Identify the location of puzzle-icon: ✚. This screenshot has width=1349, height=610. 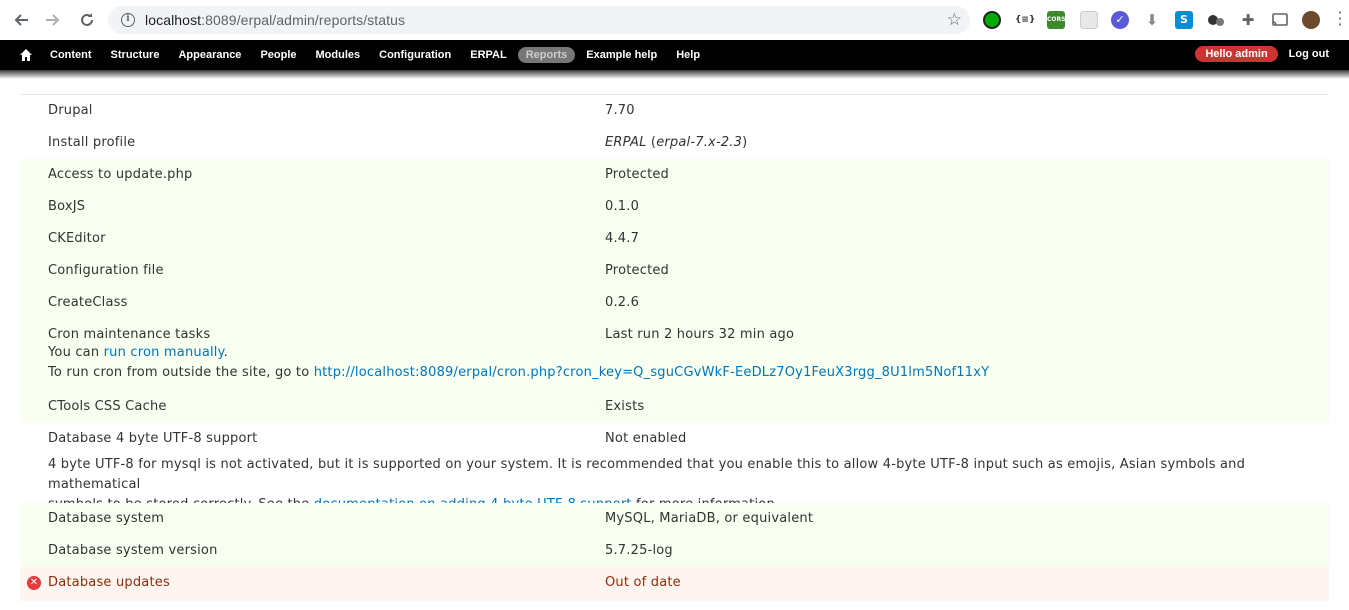
(1248, 20).